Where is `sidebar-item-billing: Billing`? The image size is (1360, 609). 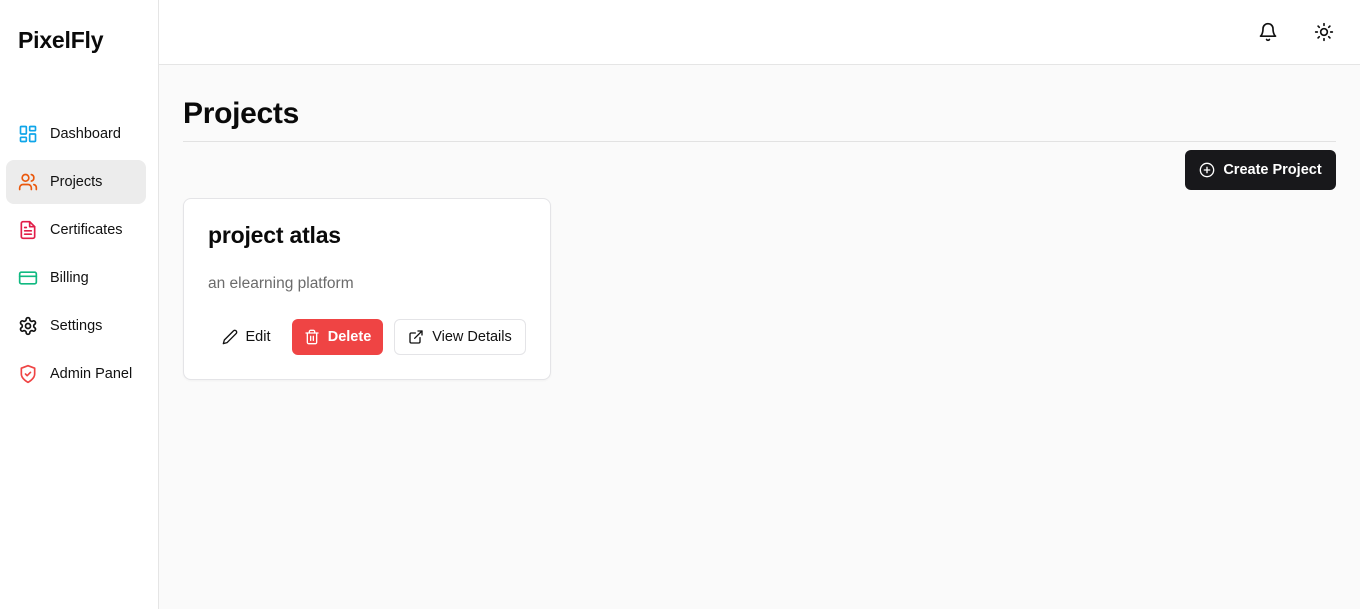
sidebar-item-billing: Billing is located at coordinates (76, 278).